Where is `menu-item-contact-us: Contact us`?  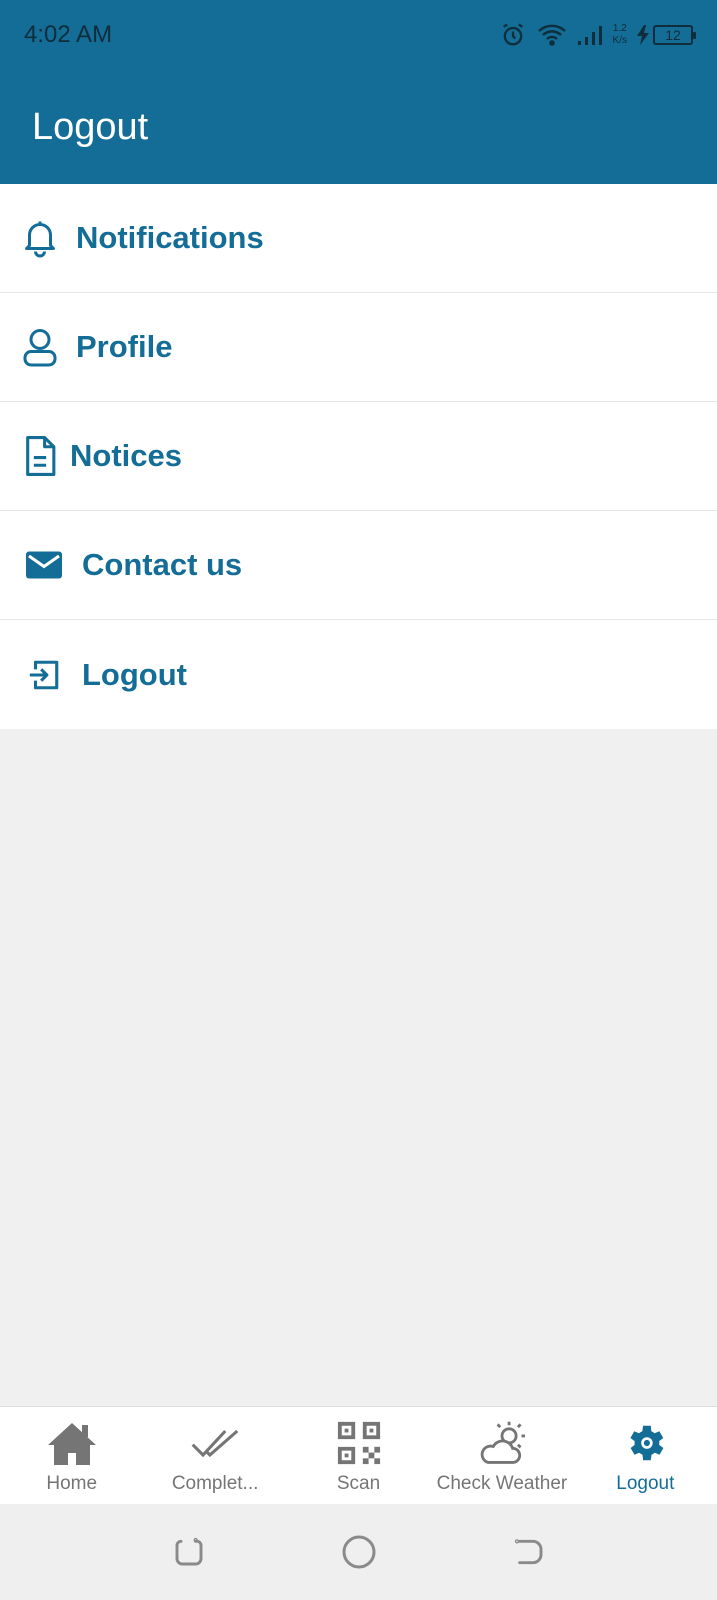 menu-item-contact-us: Contact us is located at coordinates (358, 565).